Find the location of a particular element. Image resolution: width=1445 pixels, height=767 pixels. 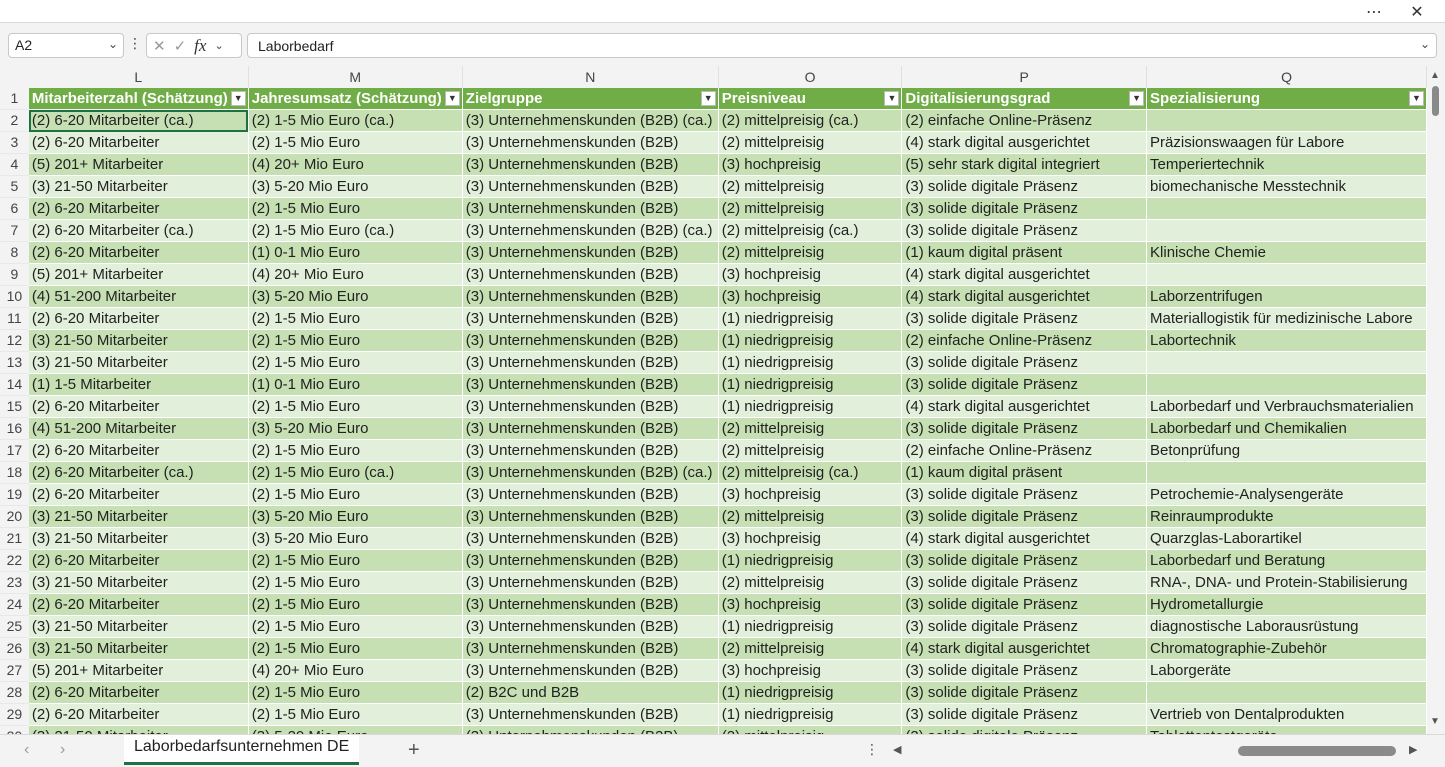

table-cell: Tablettentestgeräte is located at coordinates (1286, 729).